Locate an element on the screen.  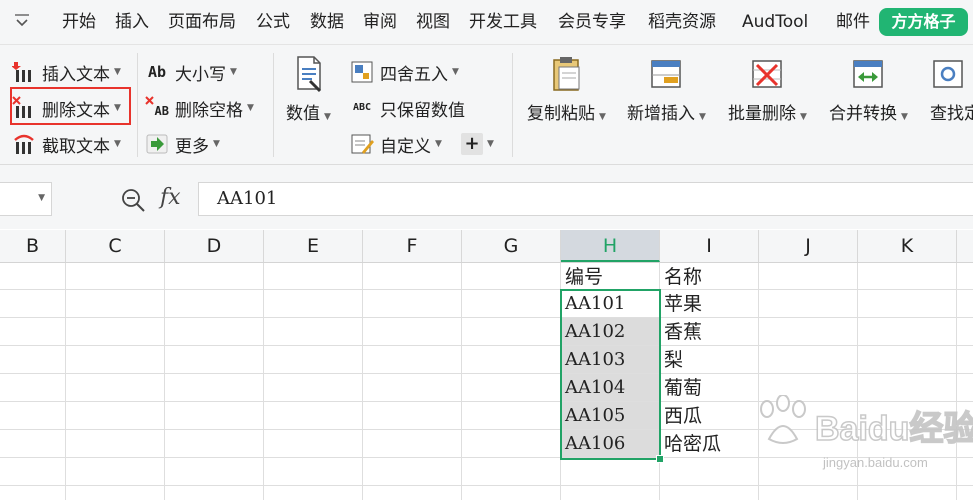
highlight-box is located at coordinates (70, 106).